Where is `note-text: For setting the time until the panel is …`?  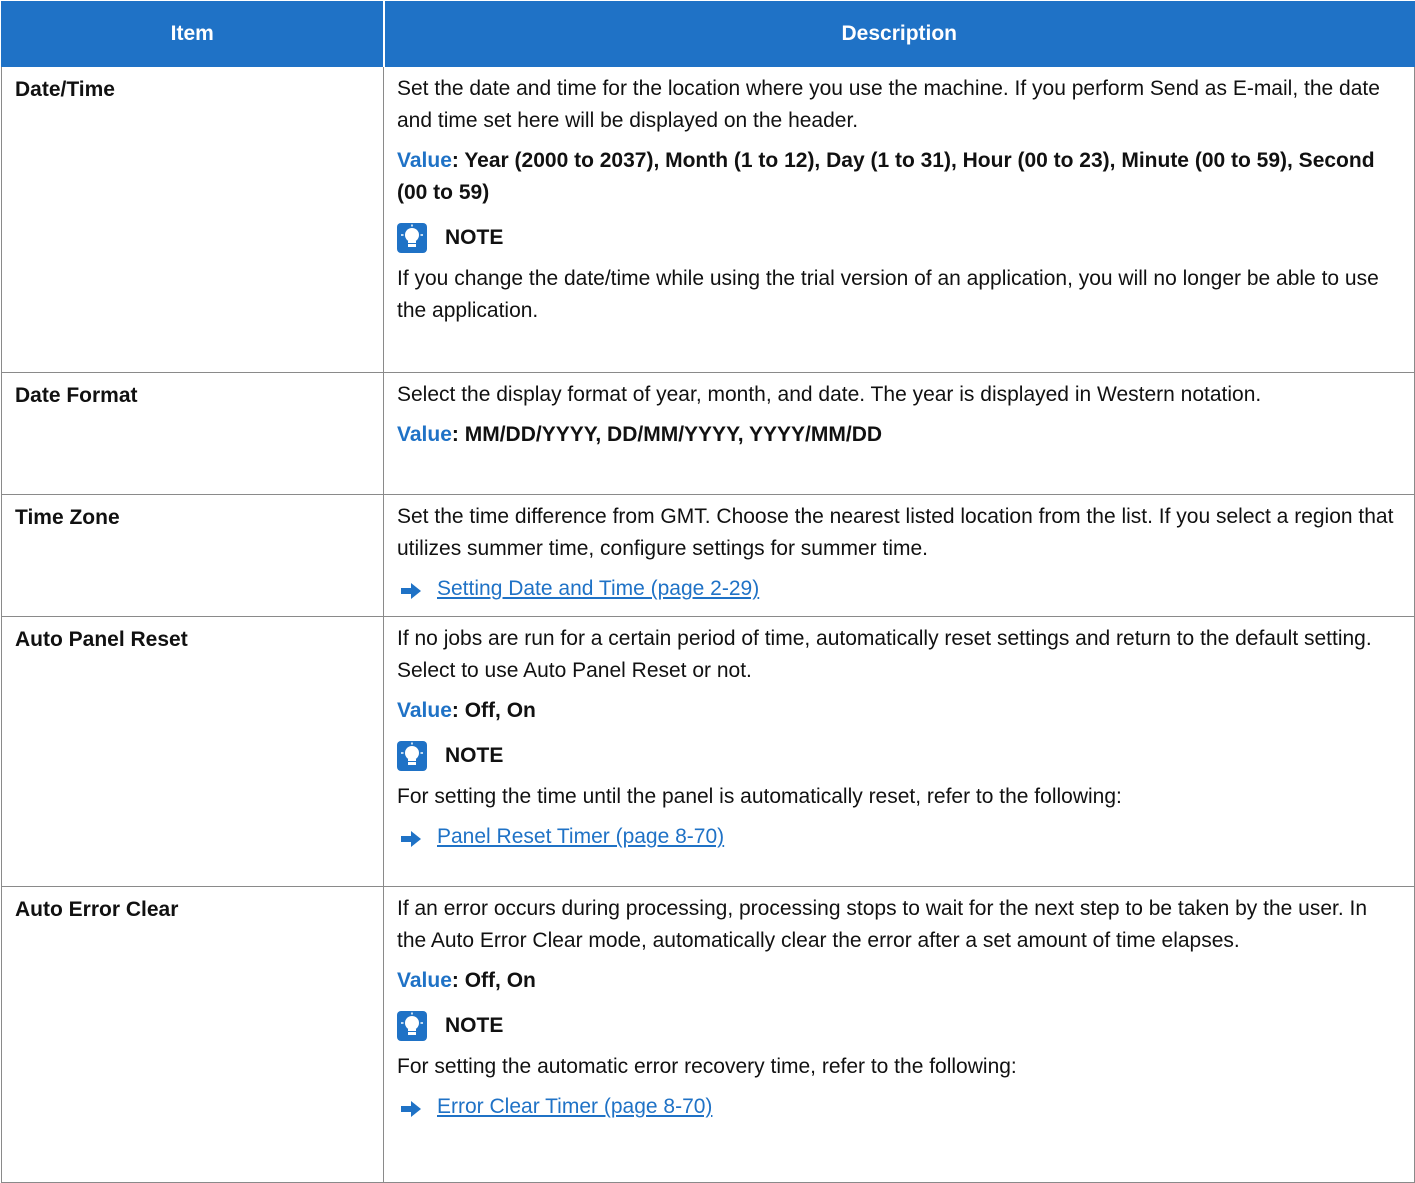
note-text: For setting the time until the panel is … is located at coordinates (759, 796).